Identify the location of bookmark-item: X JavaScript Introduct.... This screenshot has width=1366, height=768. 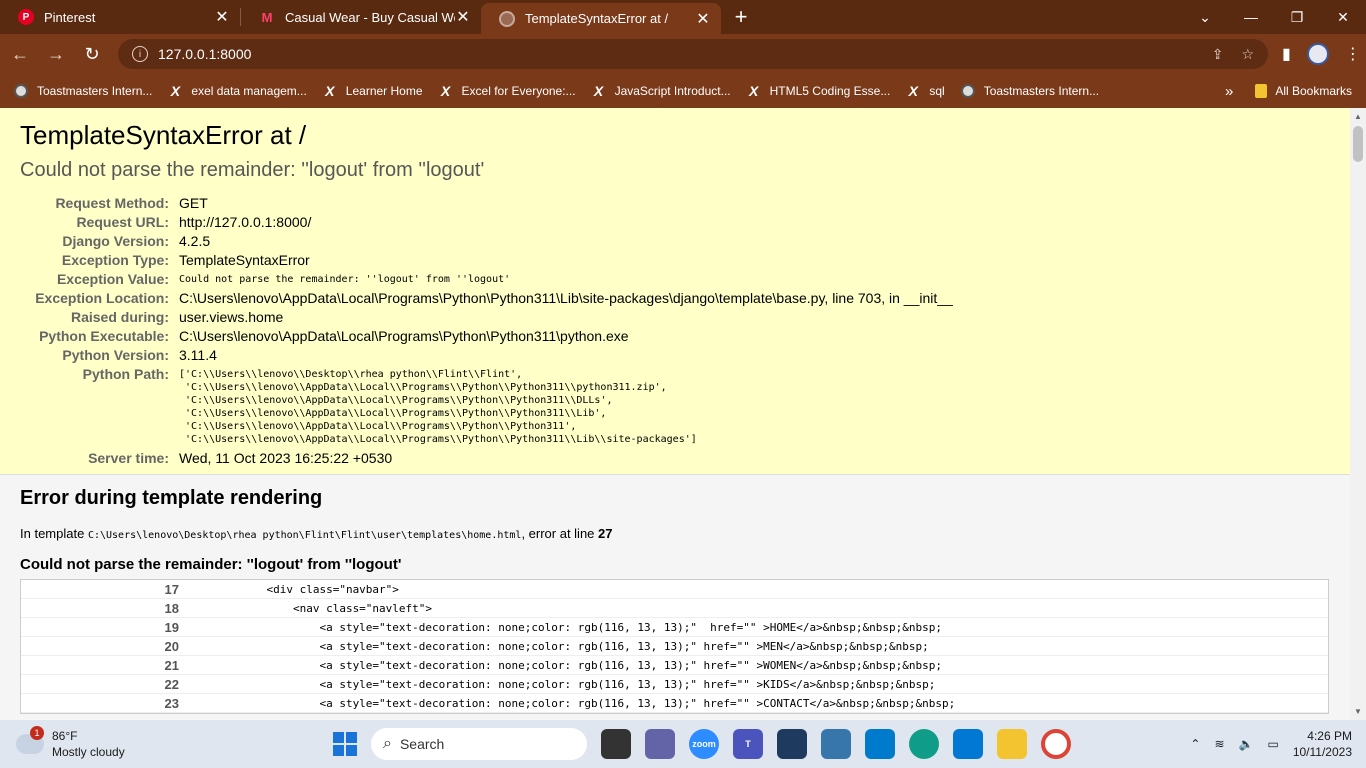
(661, 91).